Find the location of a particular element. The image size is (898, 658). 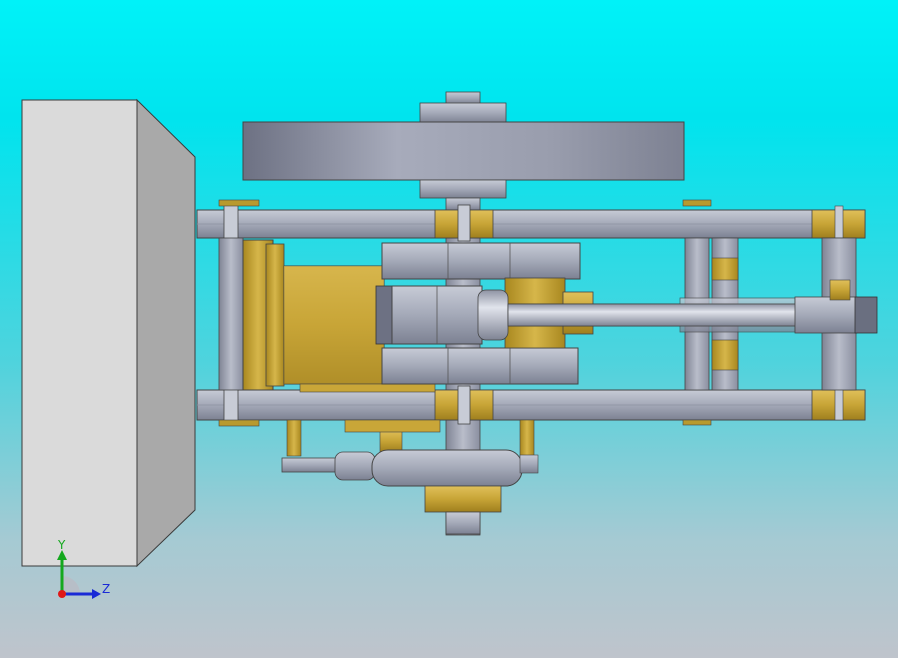

eccentric is located at coordinates (410, 477).